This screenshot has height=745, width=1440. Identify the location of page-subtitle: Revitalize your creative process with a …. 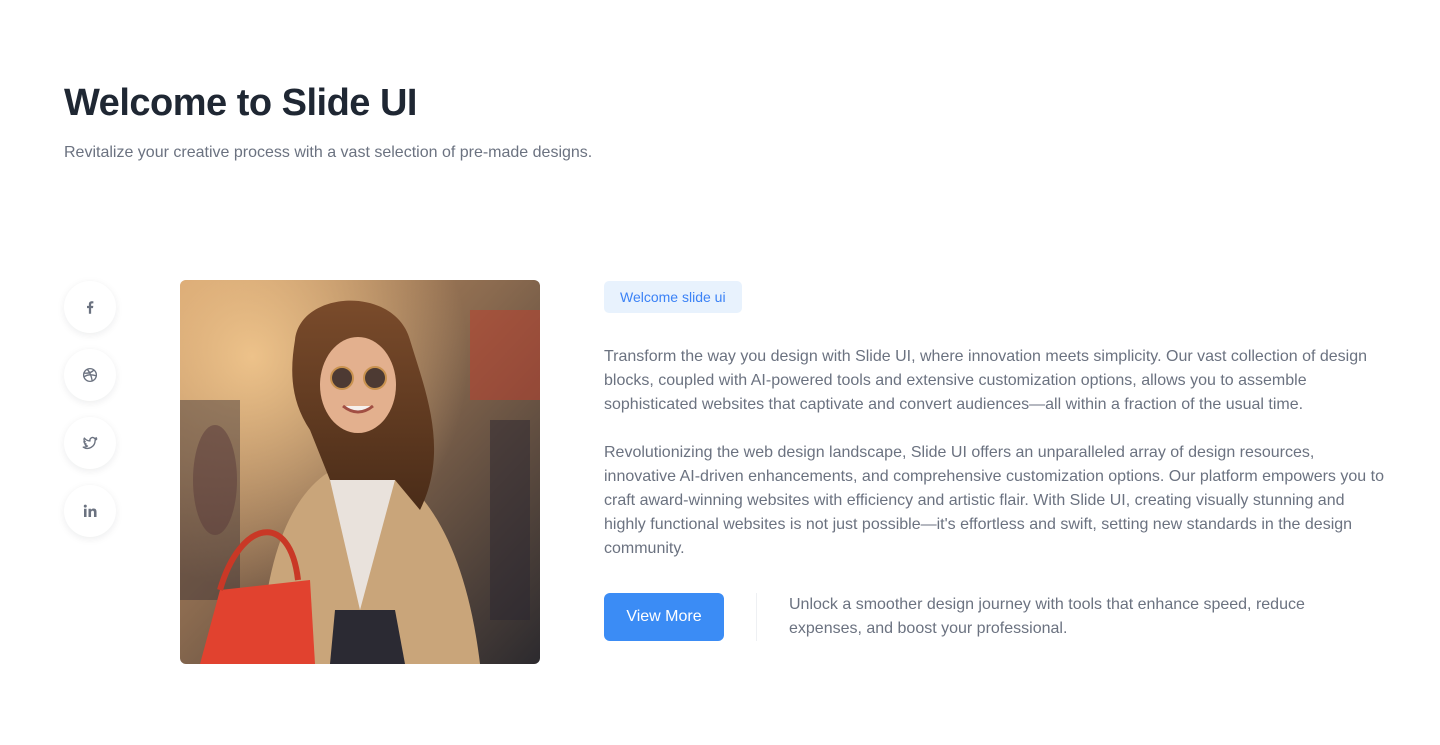
(328, 152).